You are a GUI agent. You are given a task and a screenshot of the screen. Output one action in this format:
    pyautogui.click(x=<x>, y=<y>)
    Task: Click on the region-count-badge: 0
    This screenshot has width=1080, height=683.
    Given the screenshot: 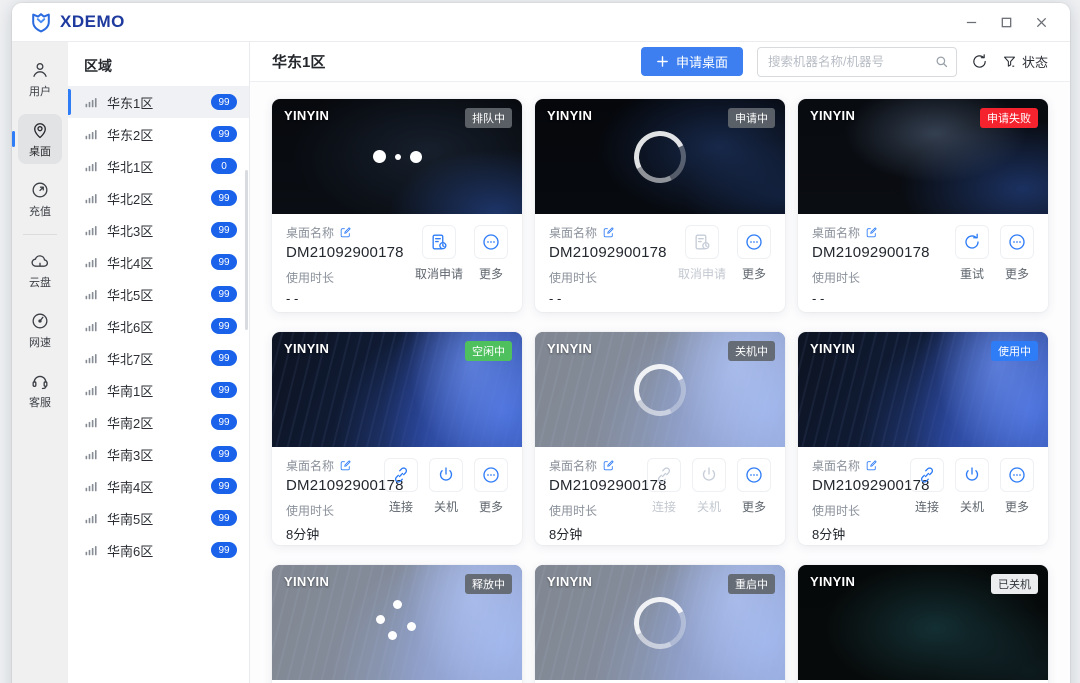 What is the action you would take?
    pyautogui.click(x=224, y=166)
    